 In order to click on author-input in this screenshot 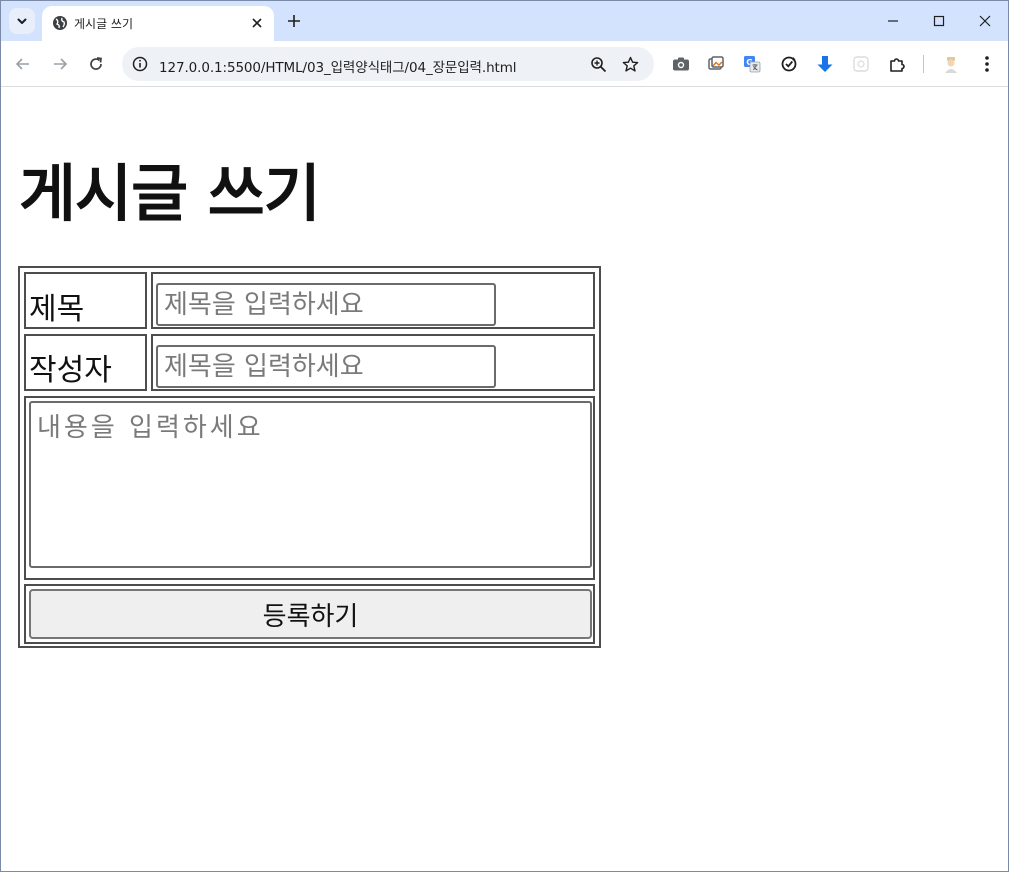, I will do `click(326, 366)`.